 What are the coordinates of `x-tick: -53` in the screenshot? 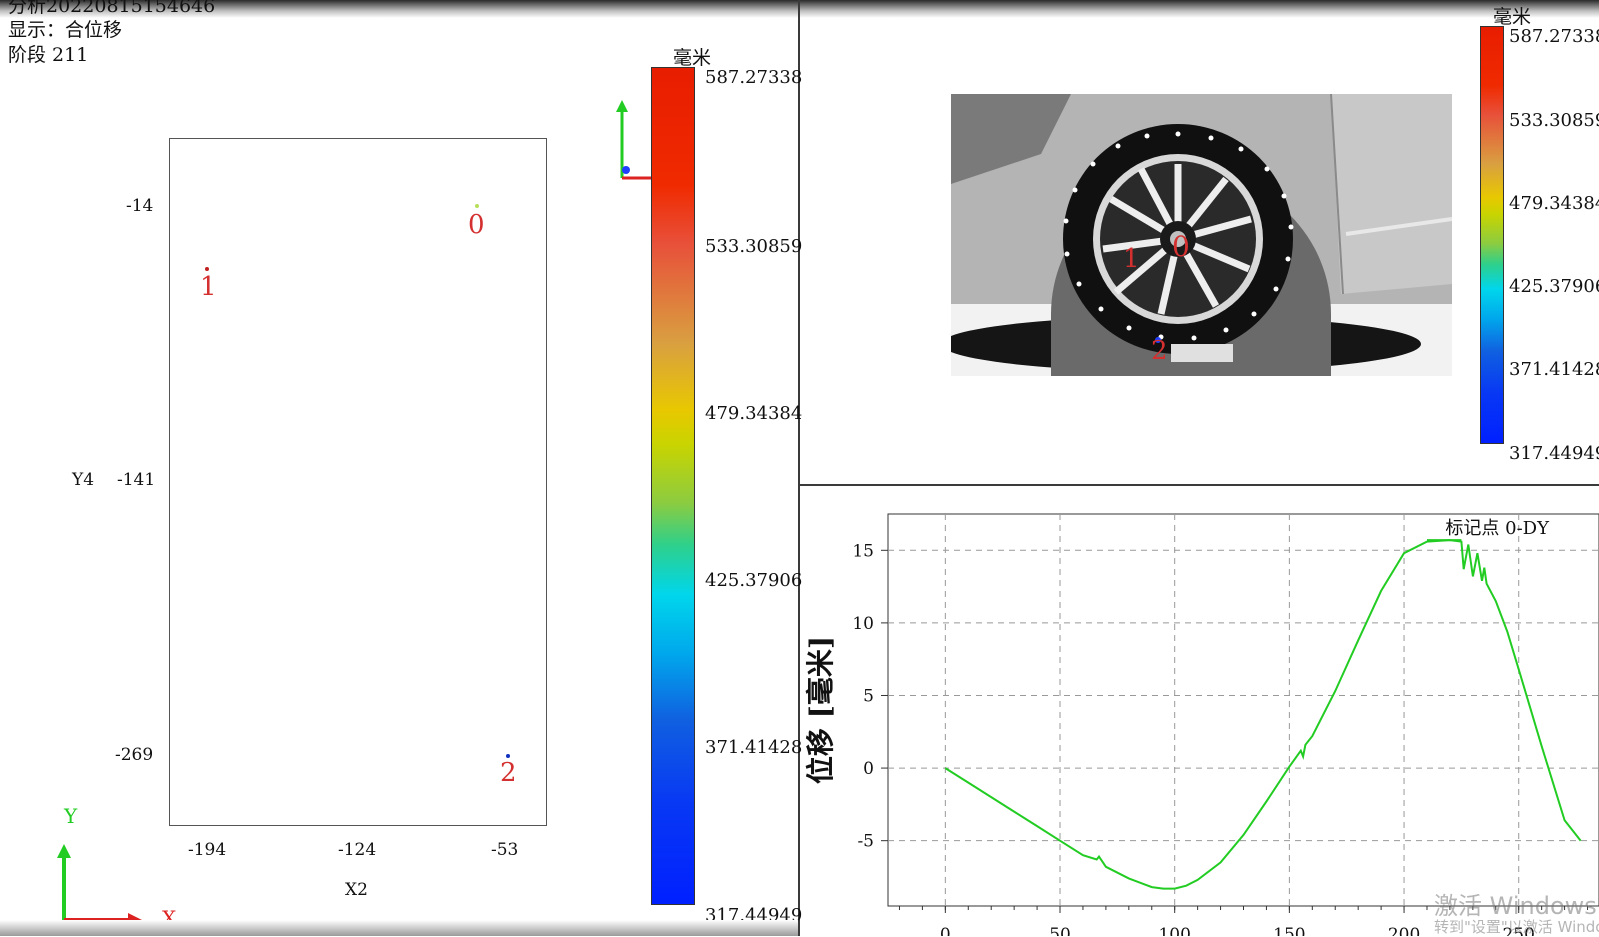 It's located at (505, 850).